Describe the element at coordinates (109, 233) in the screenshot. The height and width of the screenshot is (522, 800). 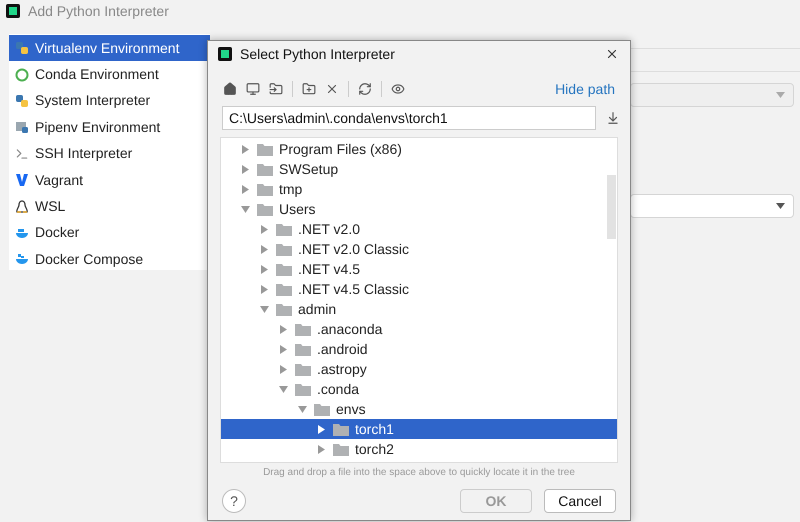
I see `sidebar-item: Docker` at that location.